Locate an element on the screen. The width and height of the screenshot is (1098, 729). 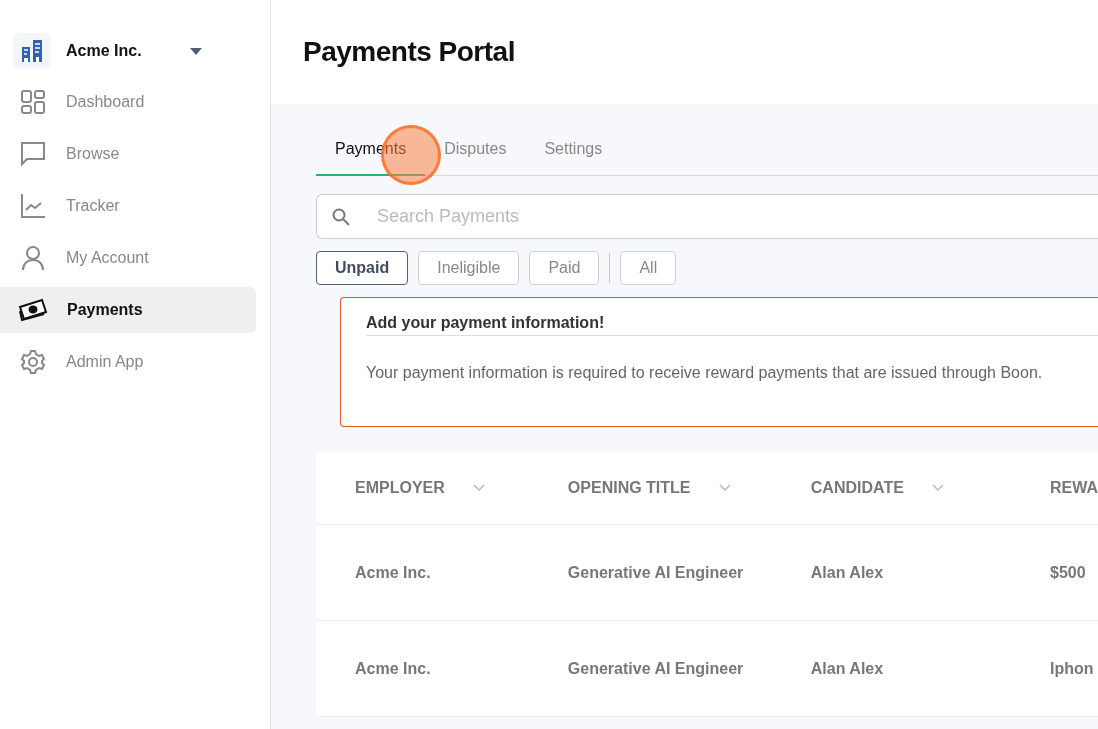
alert-title: Add your payment information! is located at coordinates (732, 317).